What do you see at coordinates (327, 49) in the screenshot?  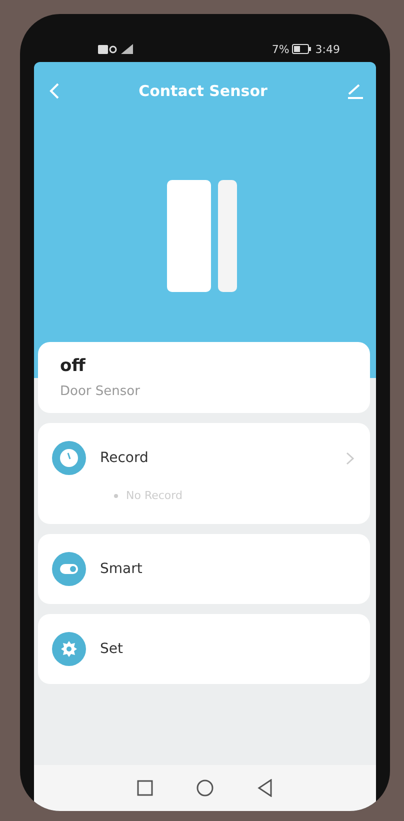 I see `clock-time: 3:49` at bounding box center [327, 49].